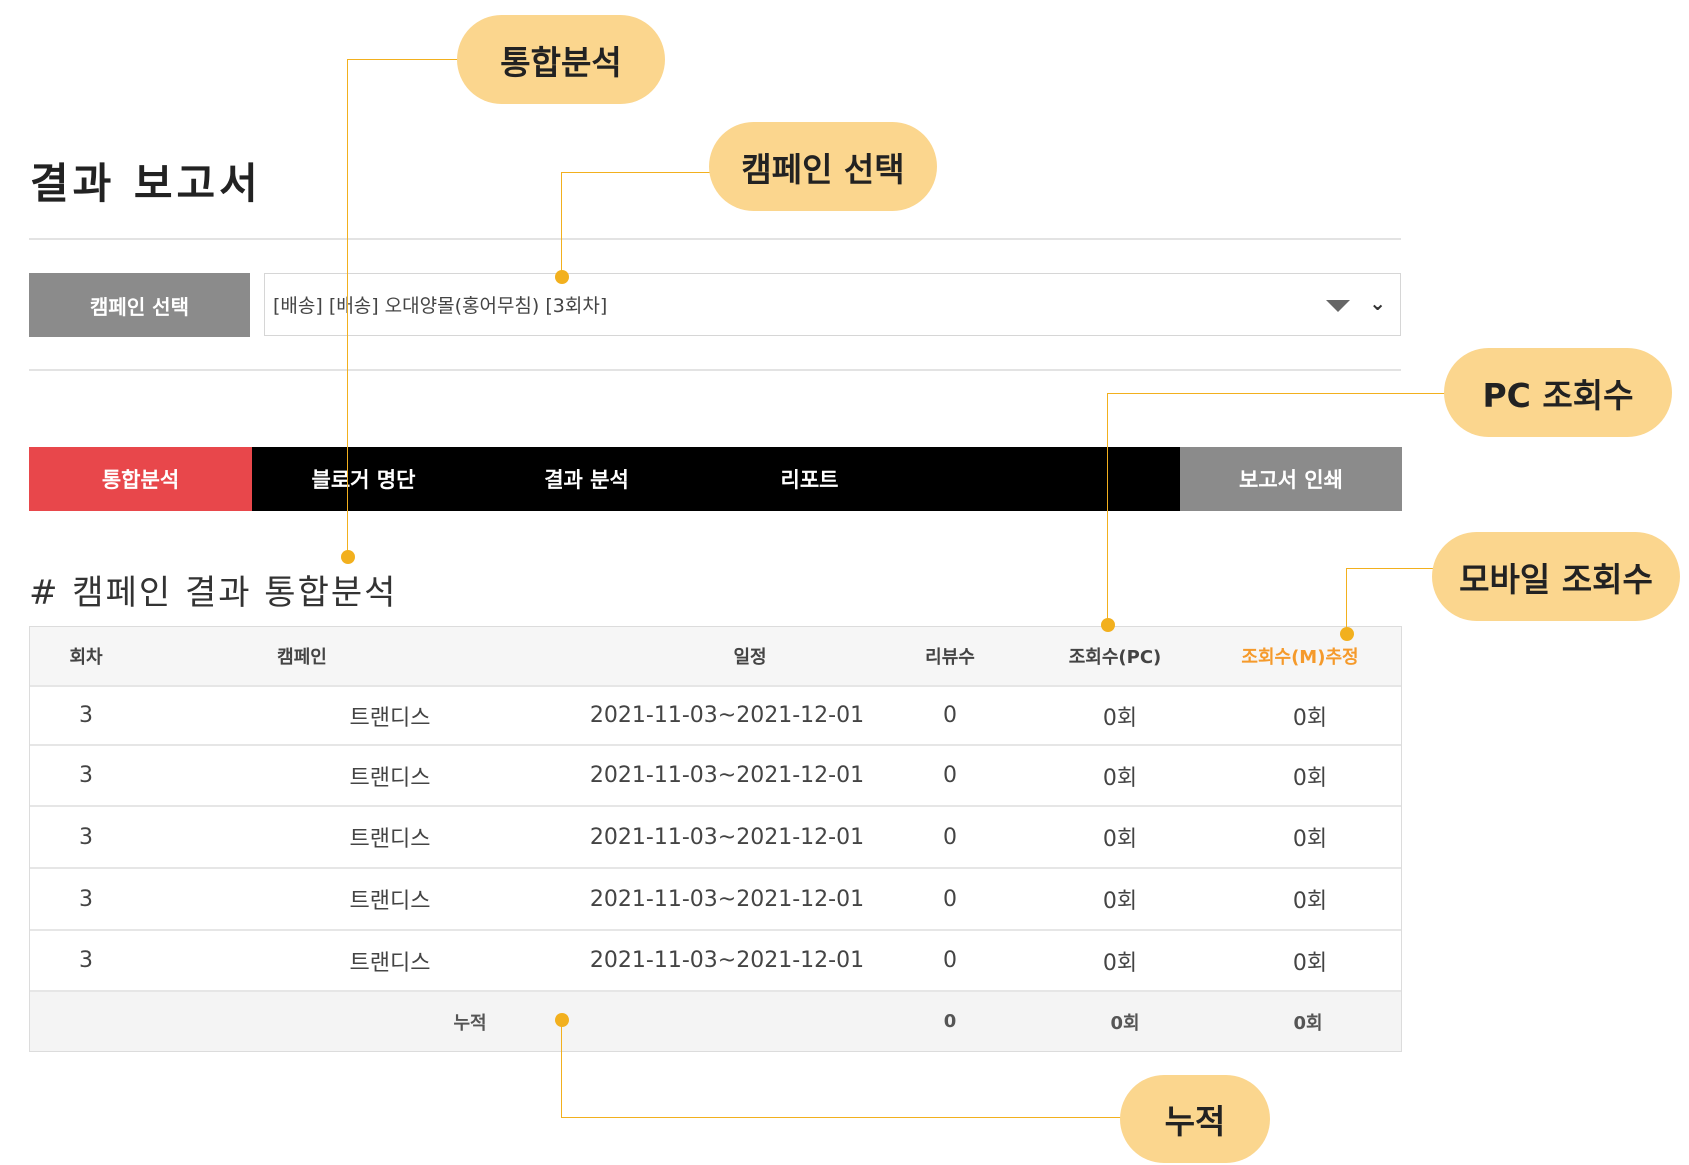  Describe the element at coordinates (1308, 1023) in the screenshot. I see `cell-total-mobile-views: 0회` at that location.